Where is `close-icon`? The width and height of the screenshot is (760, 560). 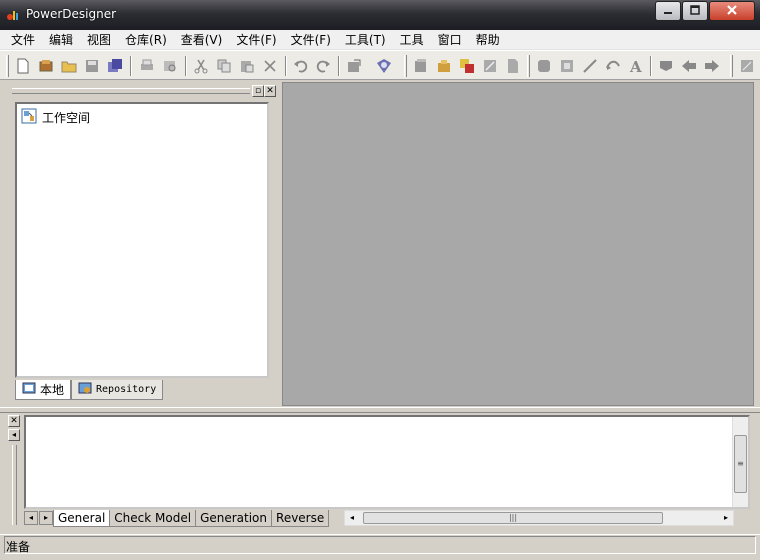 close-icon is located at coordinates (732, 11).